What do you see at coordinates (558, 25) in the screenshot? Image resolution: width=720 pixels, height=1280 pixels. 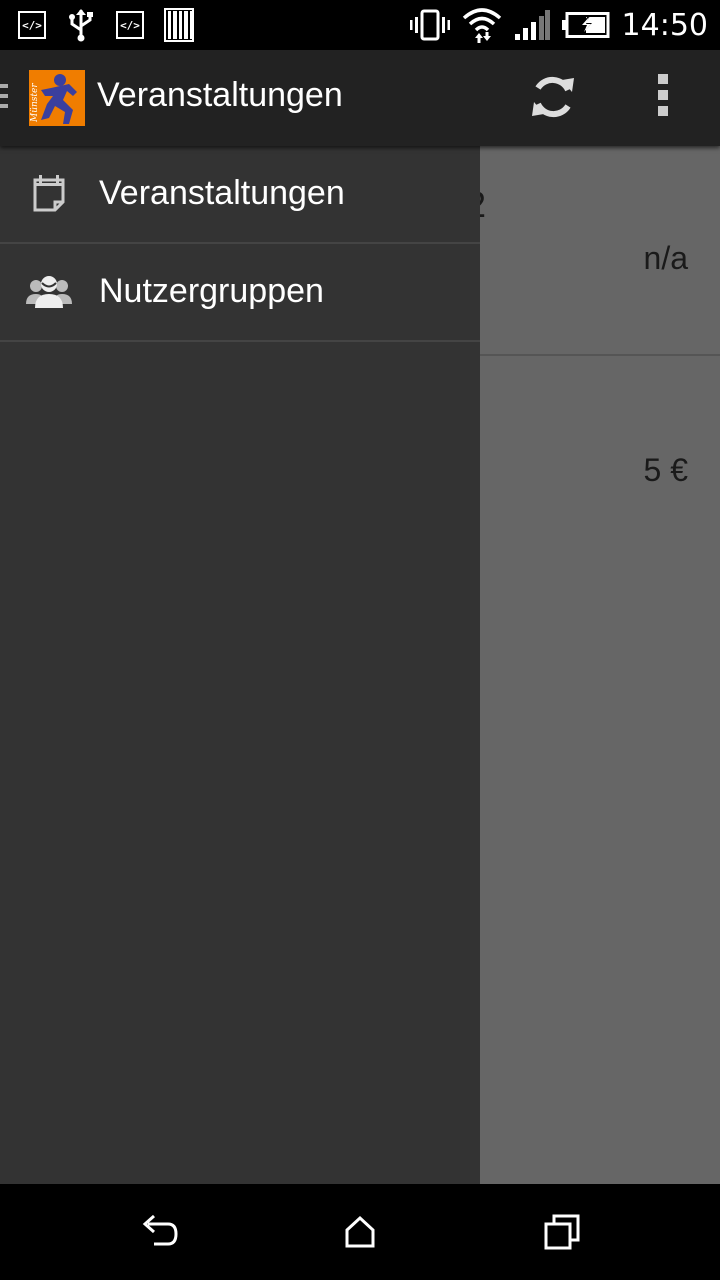 I see `system-icons: 14:50` at bounding box center [558, 25].